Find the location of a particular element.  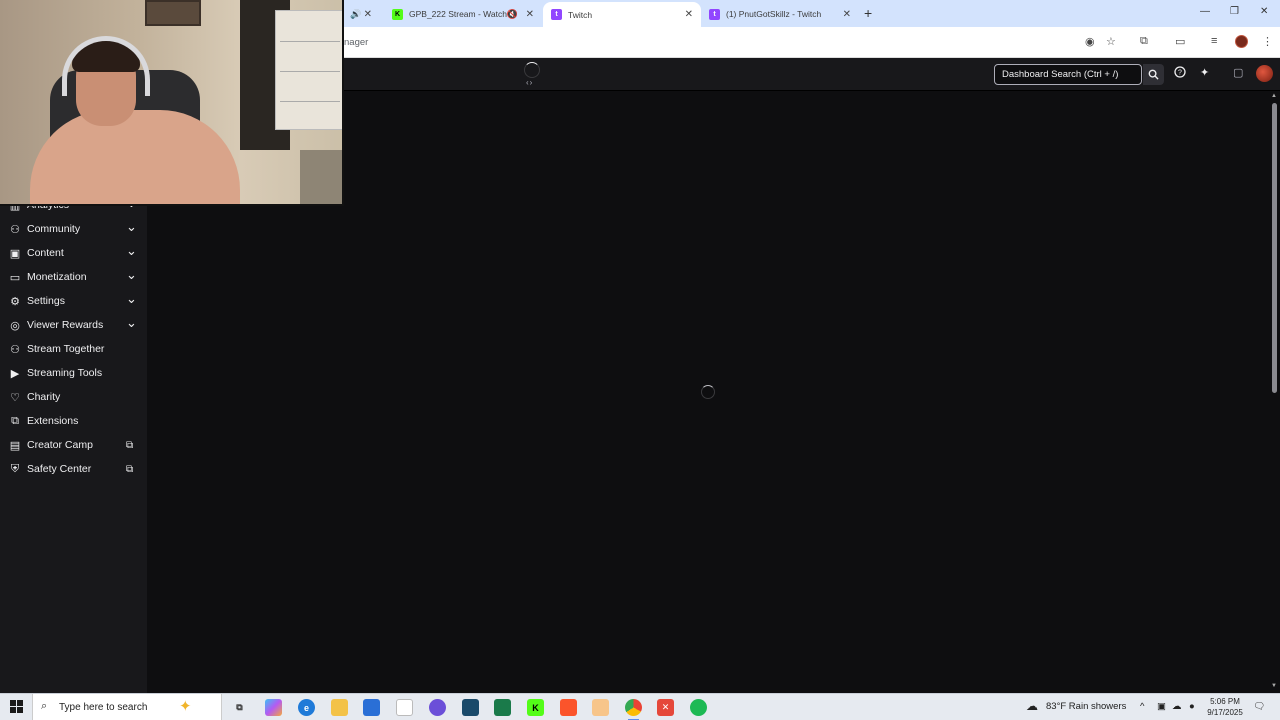

tab-audio-partial: 🔊 ✕ is located at coordinates (359, 14).